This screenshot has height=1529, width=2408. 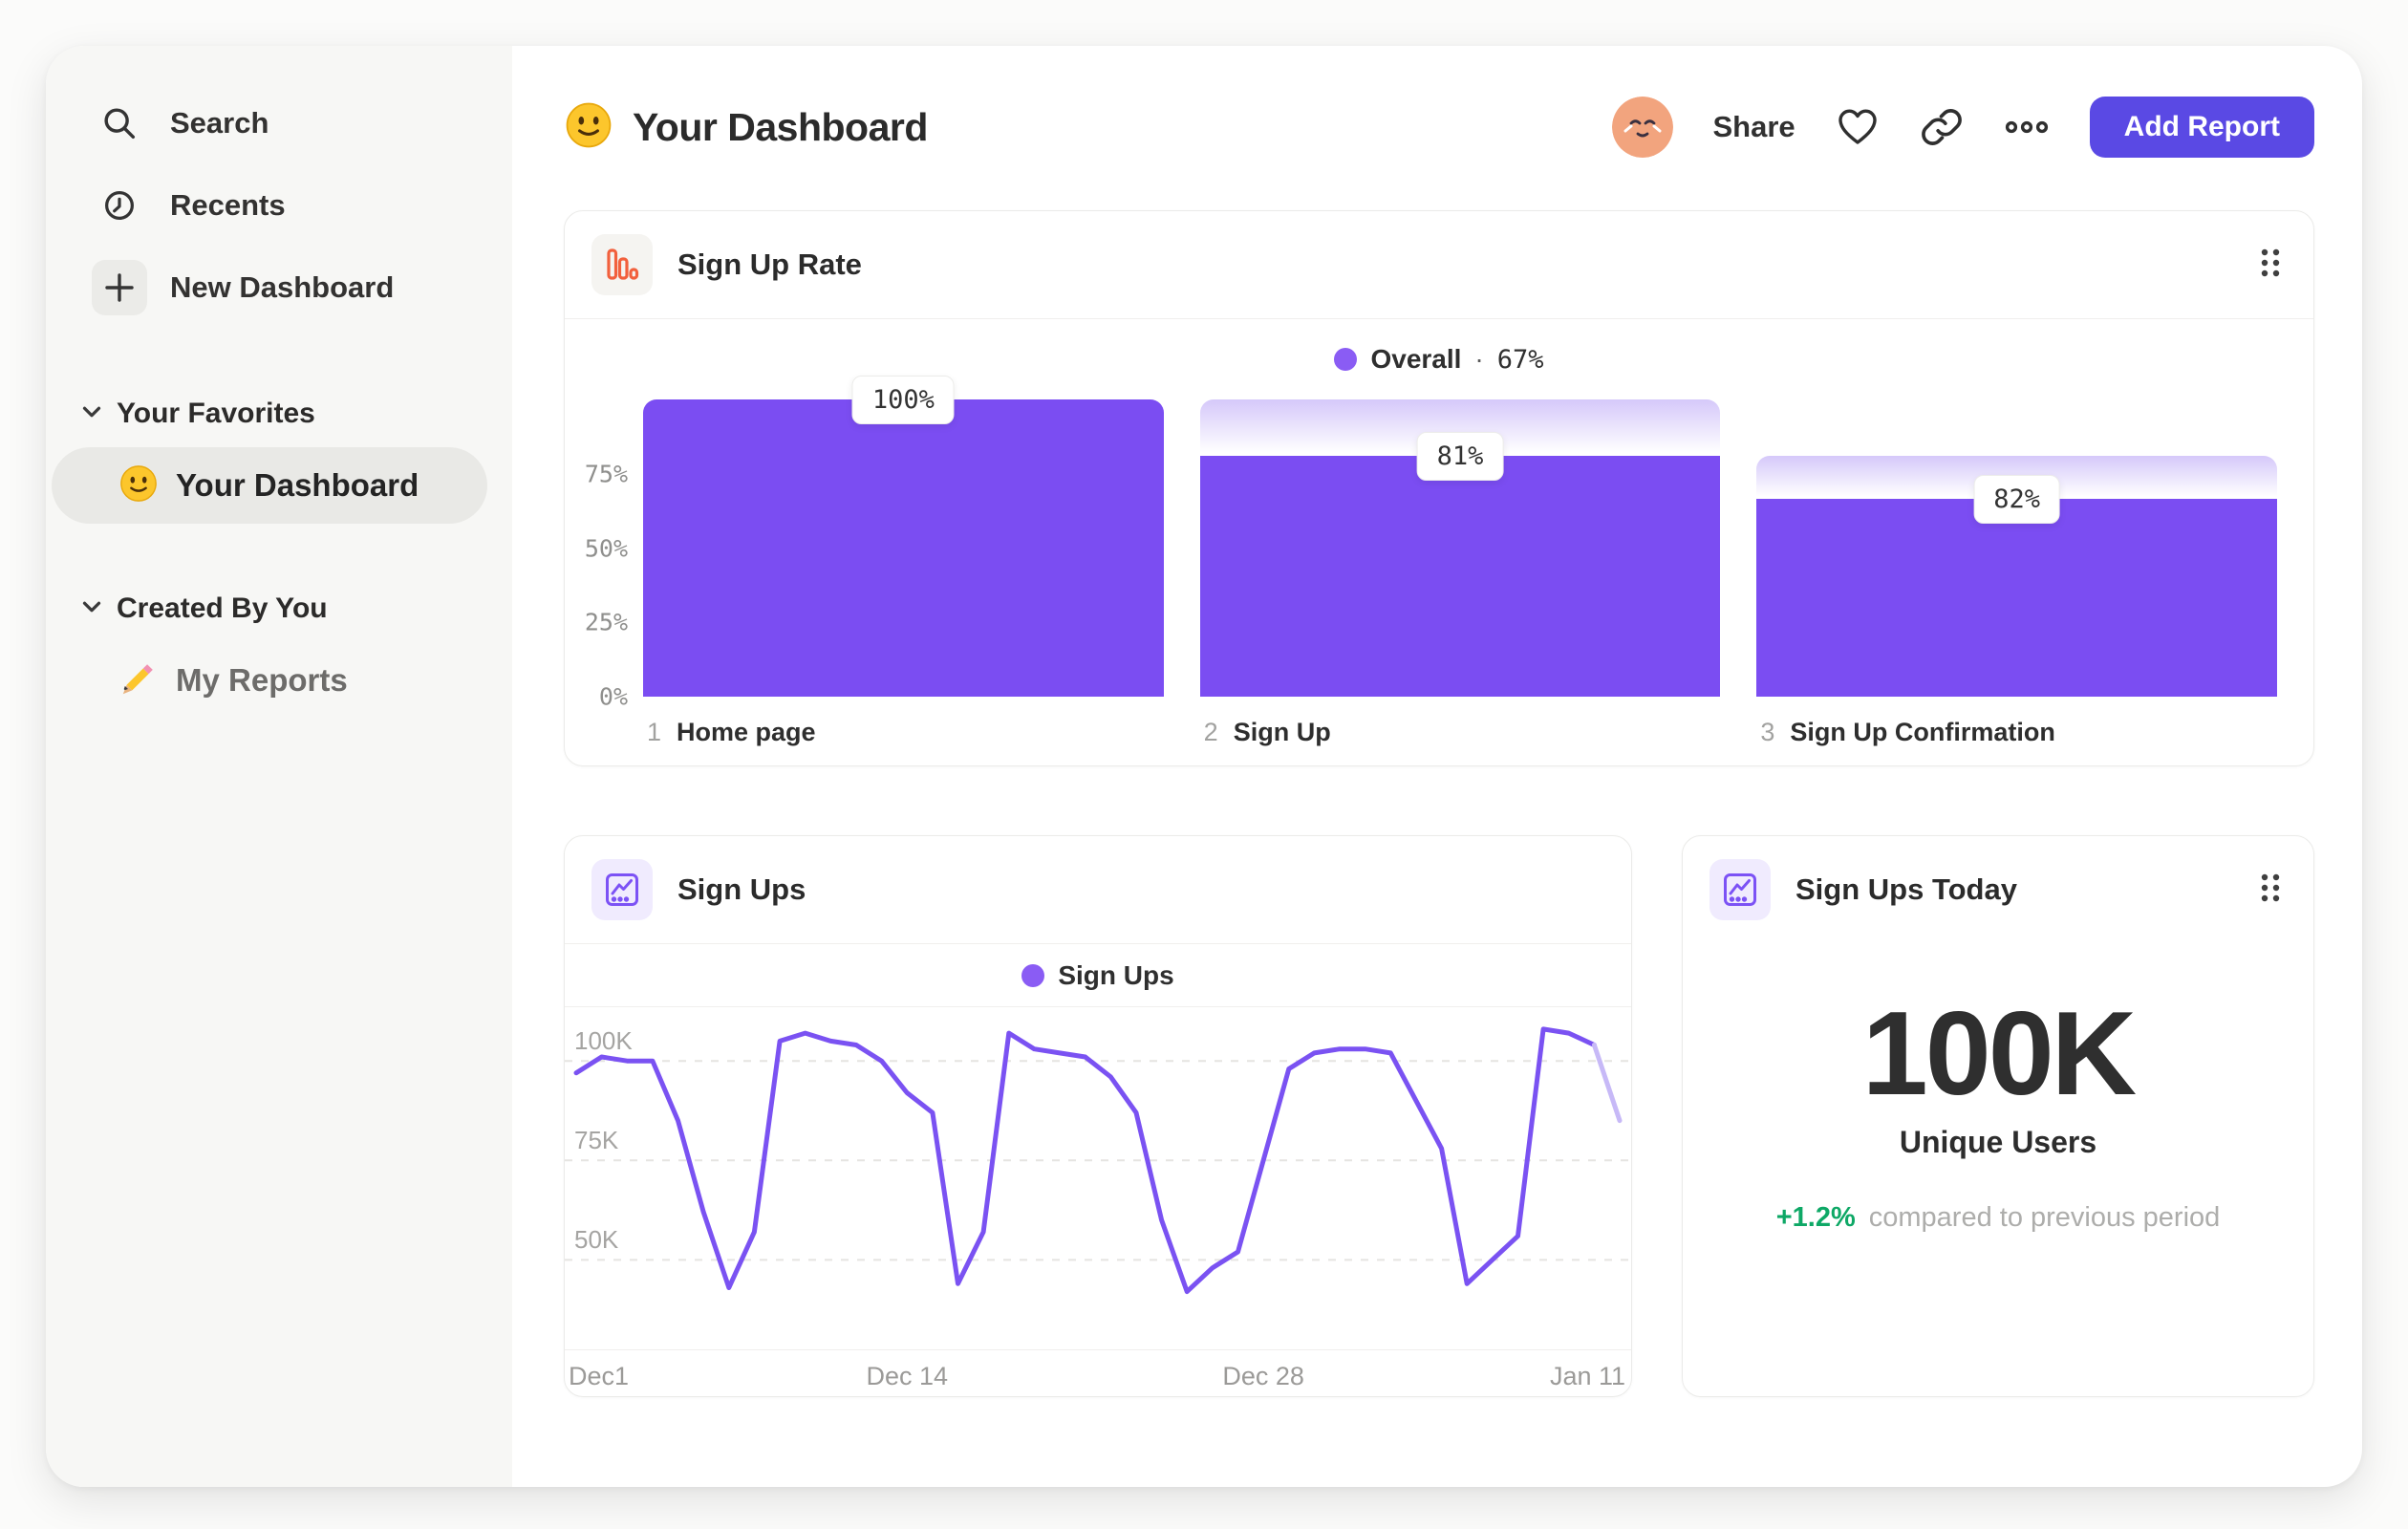 What do you see at coordinates (283, 287) in the screenshot?
I see `sidebar-item-label: New Dashboard` at bounding box center [283, 287].